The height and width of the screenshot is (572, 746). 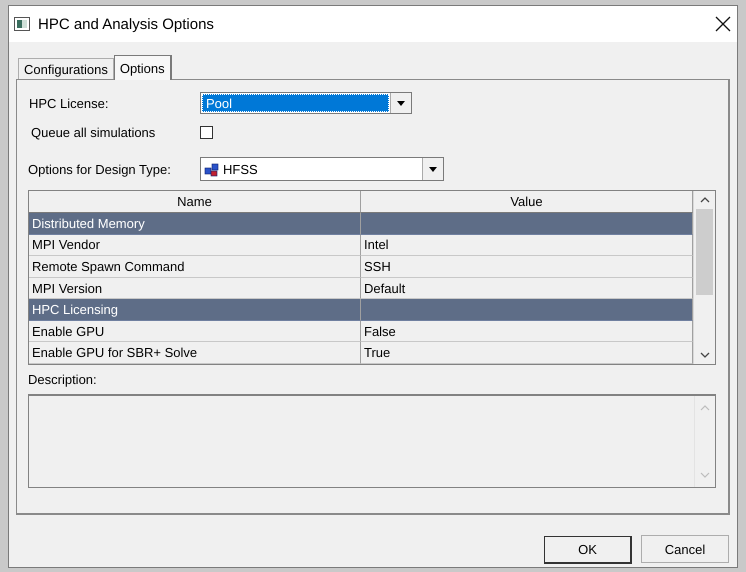 What do you see at coordinates (588, 550) in the screenshot?
I see `dialog-button: OK` at bounding box center [588, 550].